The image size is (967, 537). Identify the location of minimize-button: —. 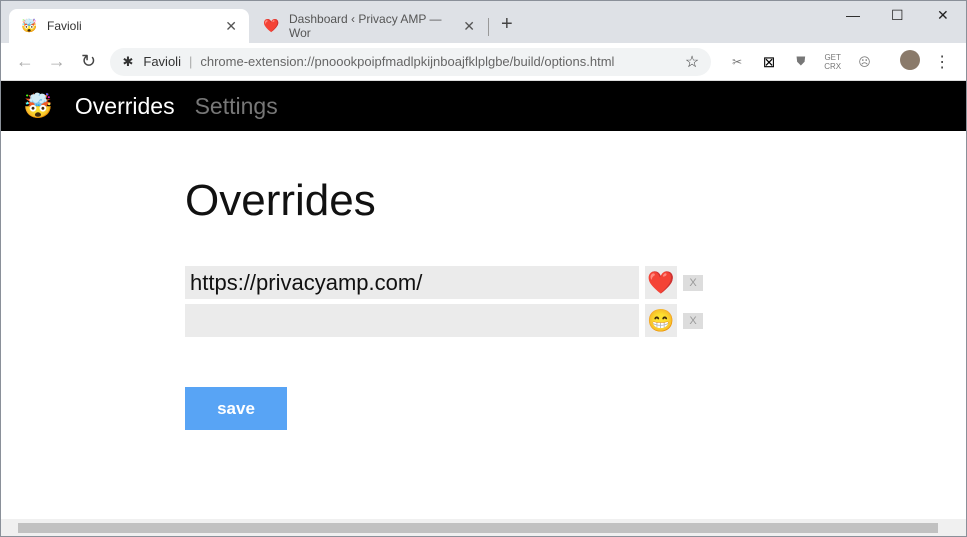
(853, 15).